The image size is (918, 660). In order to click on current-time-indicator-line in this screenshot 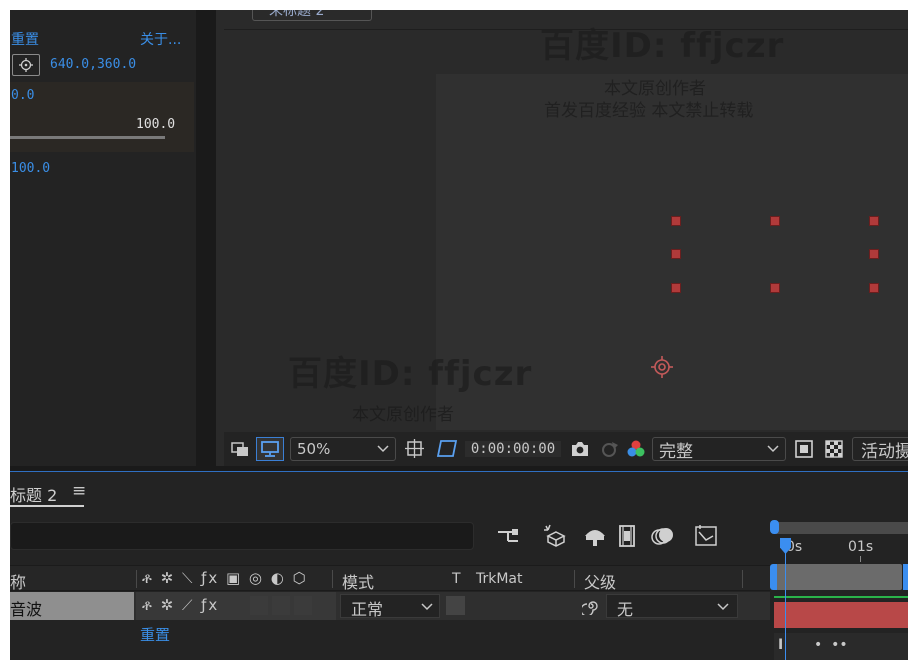, I will do `click(785, 601)`.